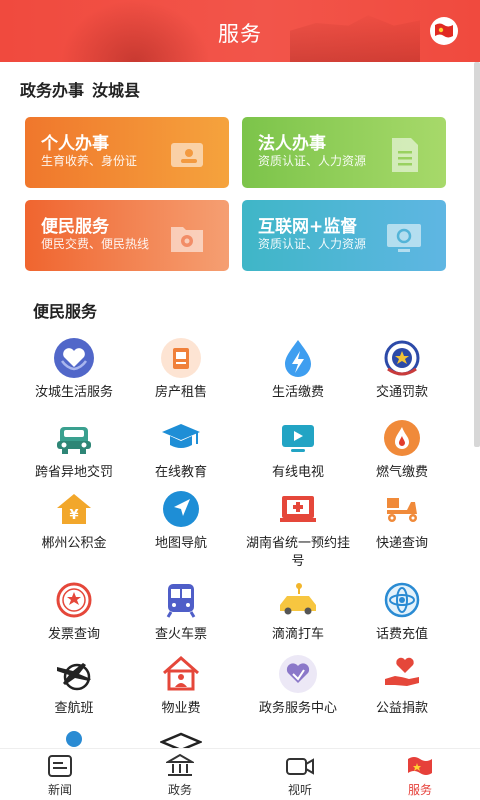 The image size is (480, 800). I want to click on bottom-tab-bar: 新闻 政务 视听 服务, so click(240, 774).